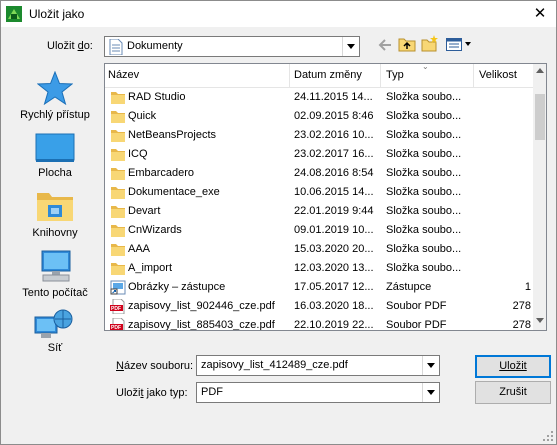 The width and height of the screenshot is (557, 445). I want to click on folder-up-icon, so click(407, 44).